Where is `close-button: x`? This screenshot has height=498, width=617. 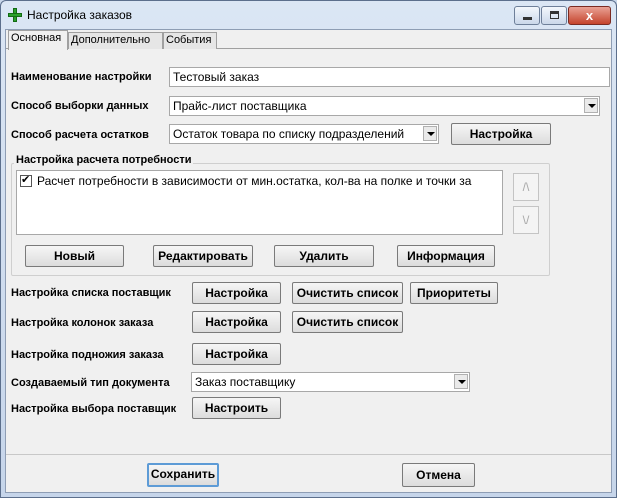
close-button: x is located at coordinates (589, 15).